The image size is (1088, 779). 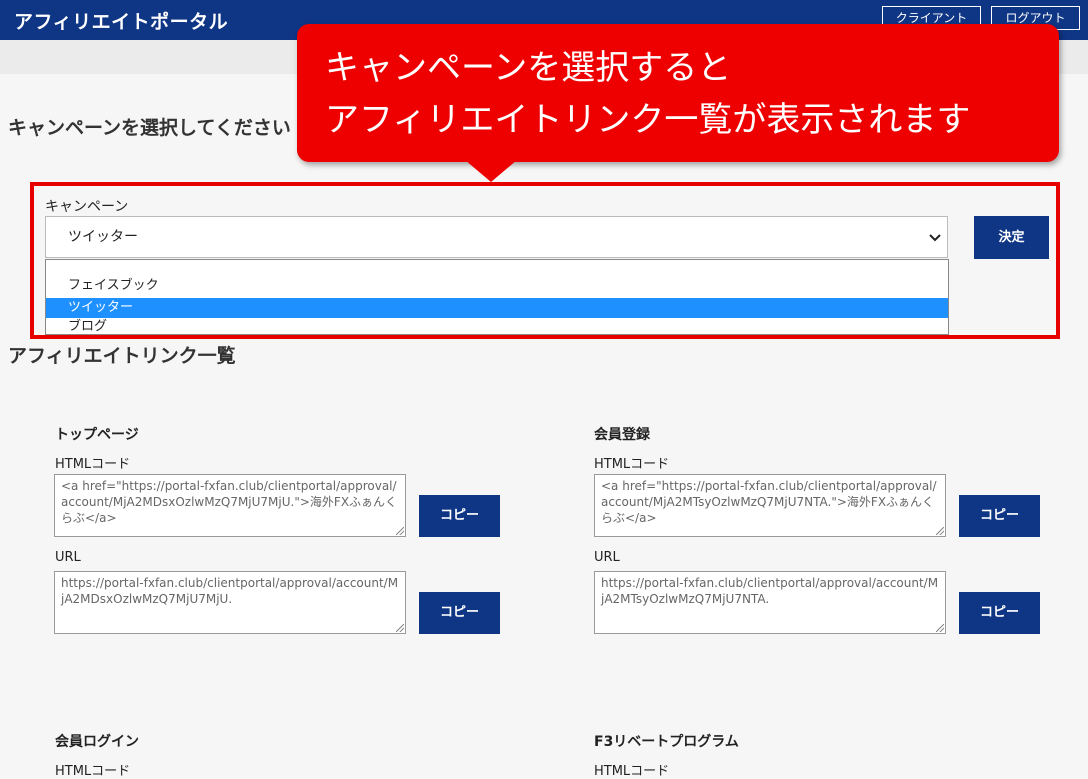 I want to click on callout-line-1: キャンペーンを選択すると, so click(x=528, y=68).